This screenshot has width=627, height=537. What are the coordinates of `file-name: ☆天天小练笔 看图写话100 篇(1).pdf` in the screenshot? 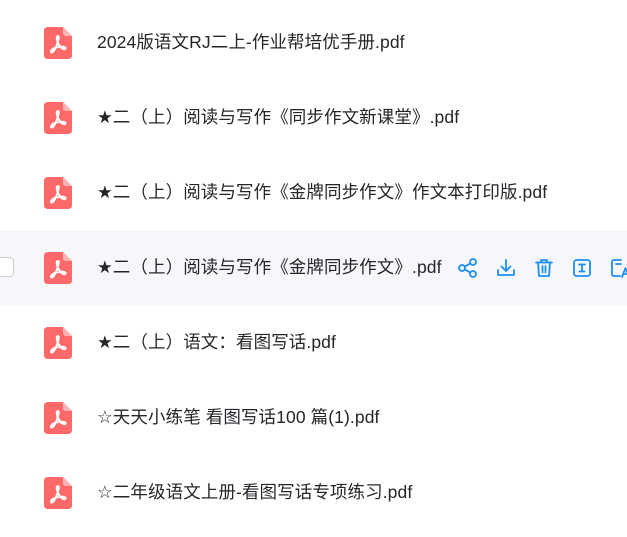 It's located at (238, 417).